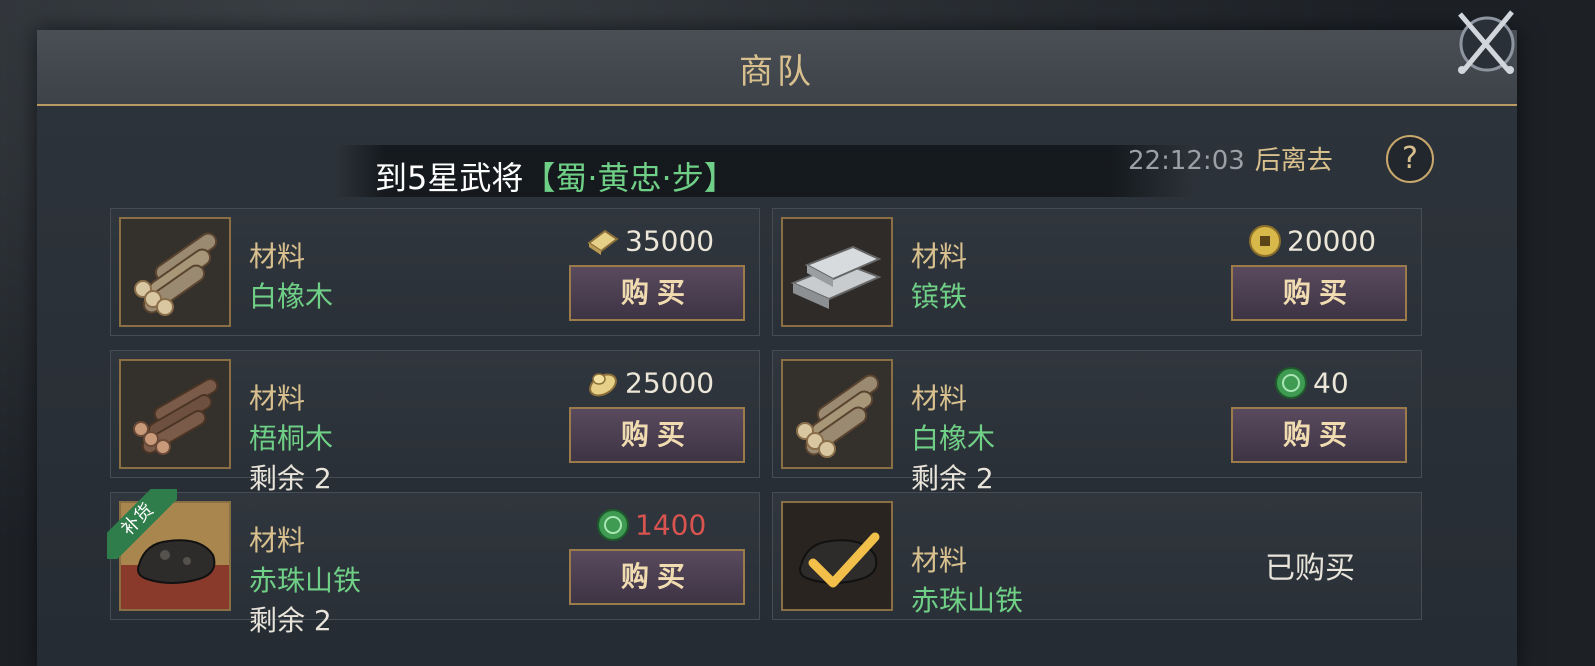 Image resolution: width=1595 pixels, height=666 pixels. I want to click on item-price: 1400, so click(650, 525).